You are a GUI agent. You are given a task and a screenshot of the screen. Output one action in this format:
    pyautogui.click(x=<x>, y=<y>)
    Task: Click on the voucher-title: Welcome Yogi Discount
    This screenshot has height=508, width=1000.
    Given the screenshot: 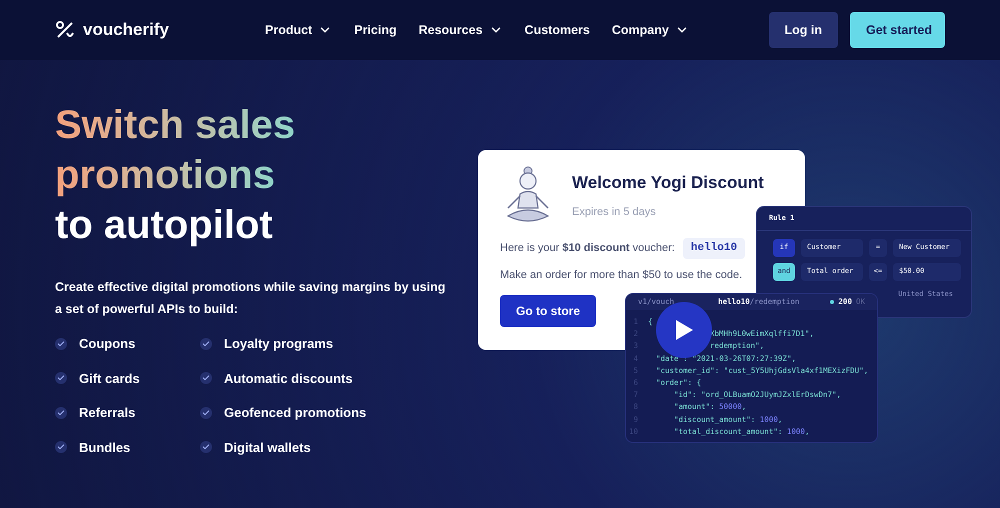 What is the action you would take?
    pyautogui.click(x=668, y=183)
    